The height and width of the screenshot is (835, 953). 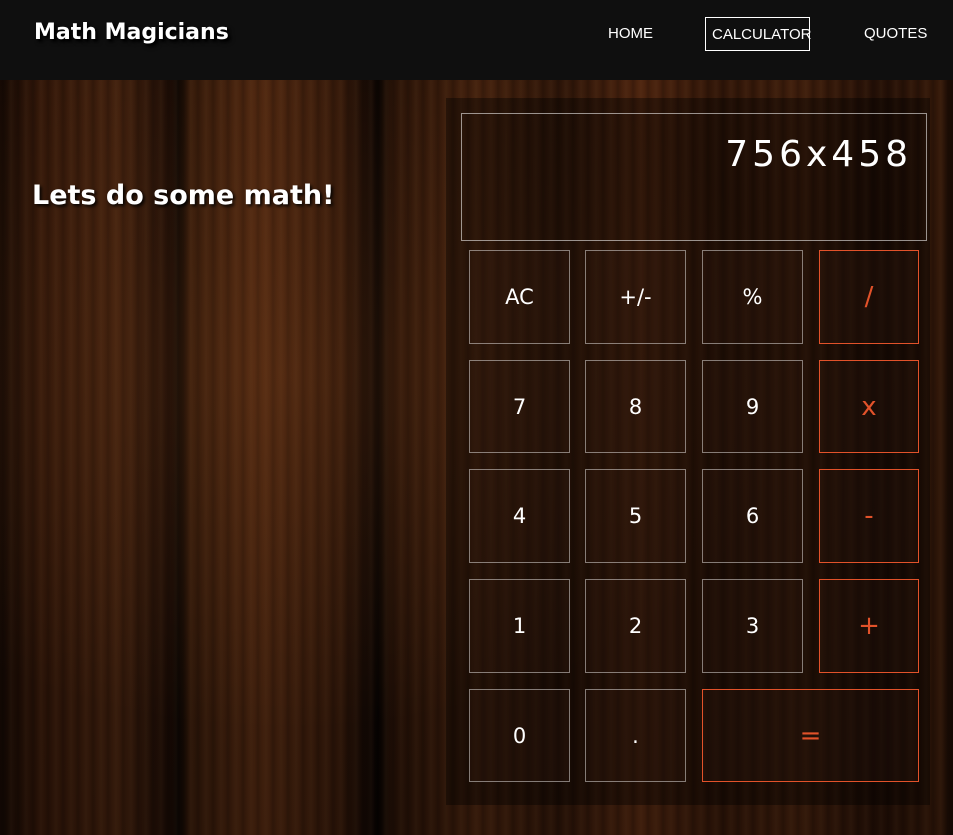 What do you see at coordinates (131, 32) in the screenshot?
I see `brand-logo: Math Magicians` at bounding box center [131, 32].